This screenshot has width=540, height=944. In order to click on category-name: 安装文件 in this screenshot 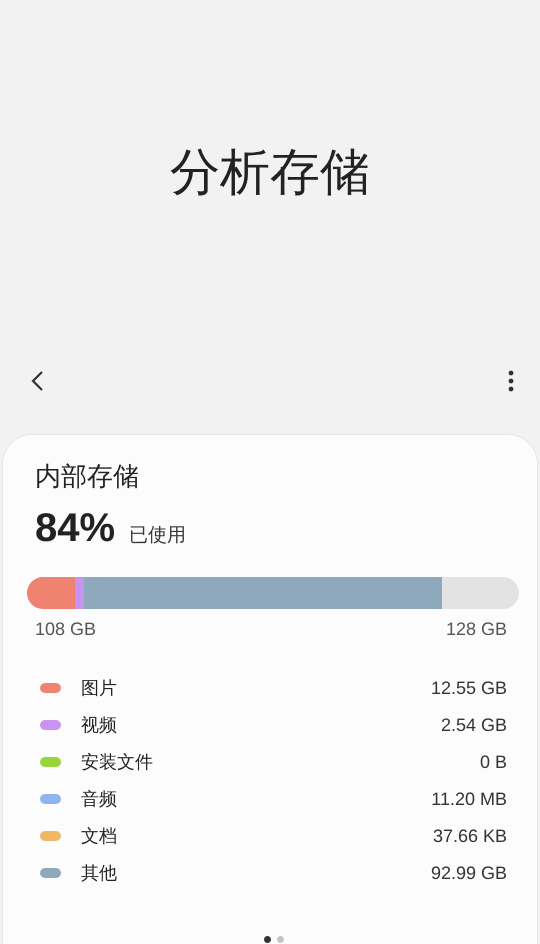, I will do `click(117, 762)`.